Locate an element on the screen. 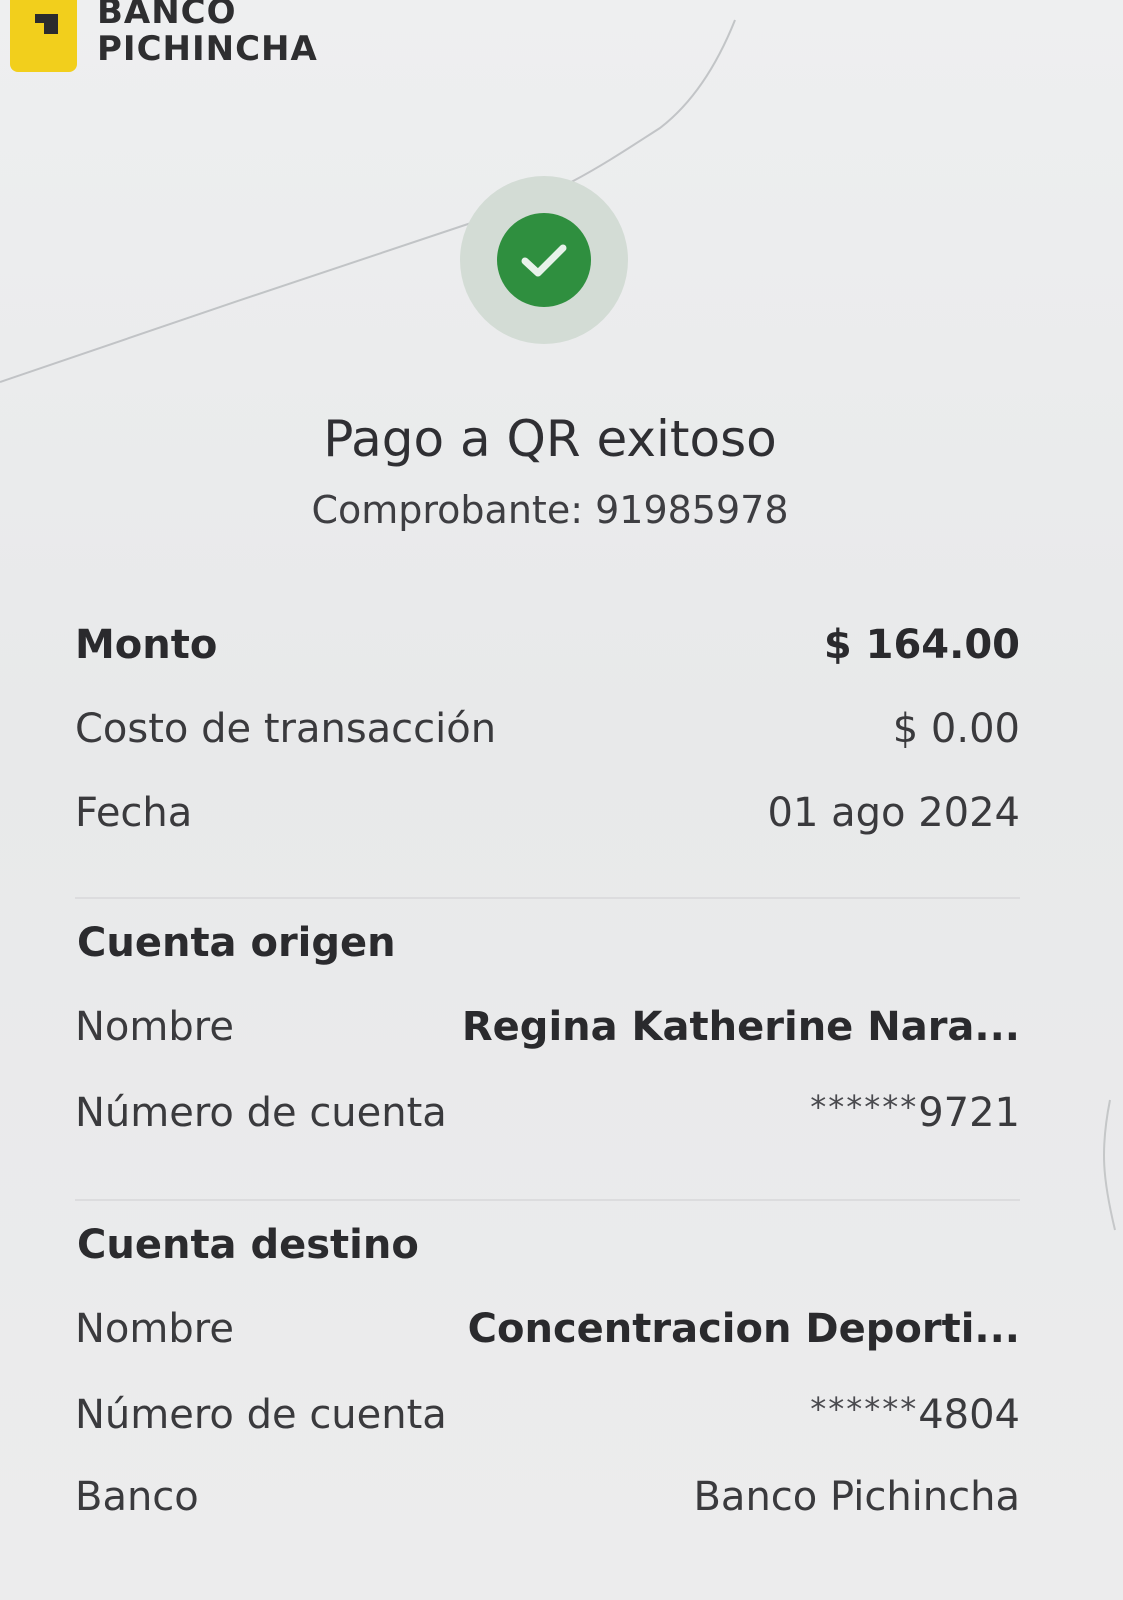 This screenshot has width=1123, height=1600. fee-label: Costo de transacción is located at coordinates (286, 729).